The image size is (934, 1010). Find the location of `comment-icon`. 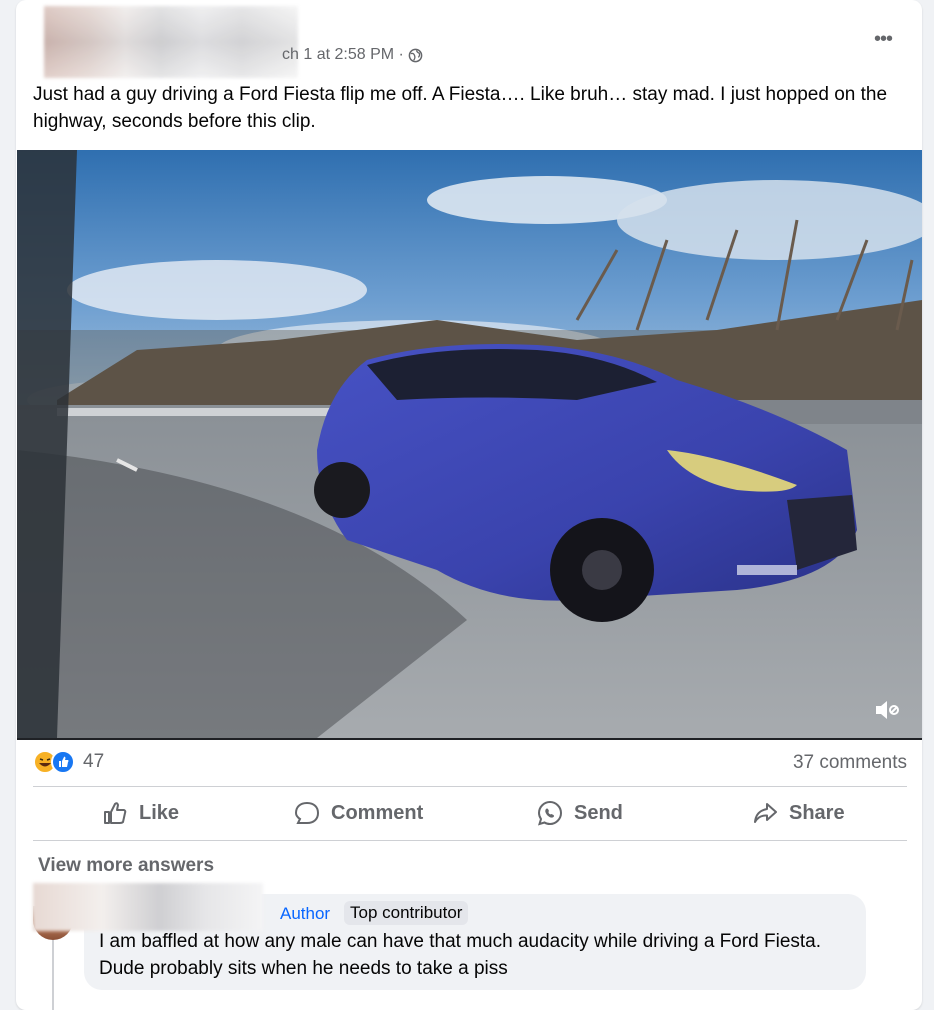

comment-icon is located at coordinates (307, 812).